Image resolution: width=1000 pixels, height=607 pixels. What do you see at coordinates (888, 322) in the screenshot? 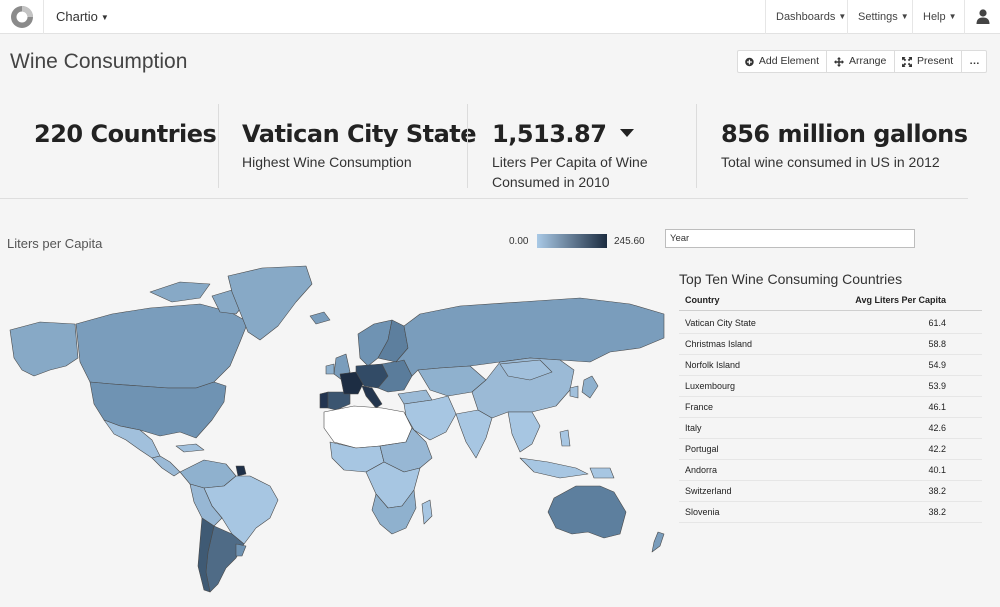
I see `cell-value: 61.4` at bounding box center [888, 322].